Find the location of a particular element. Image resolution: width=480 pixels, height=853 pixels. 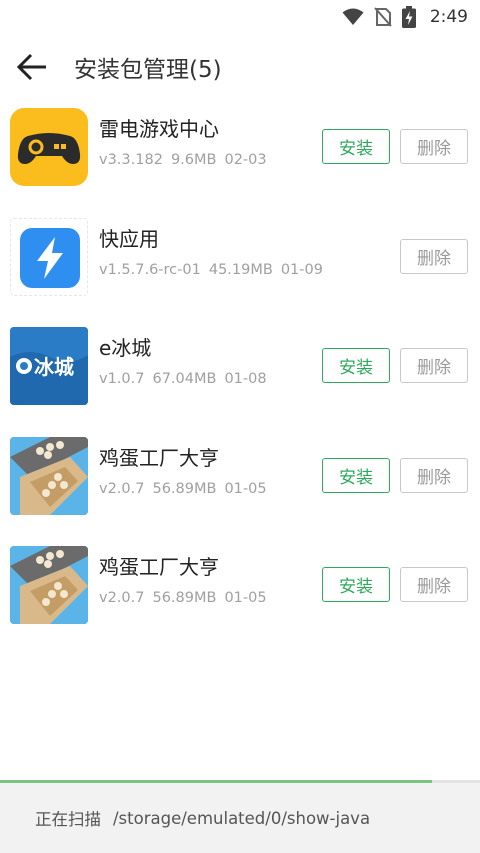

list-item: 快应用 v1.5.7.6-rc-01 45.19MB 01-09 删除 is located at coordinates (240, 265).